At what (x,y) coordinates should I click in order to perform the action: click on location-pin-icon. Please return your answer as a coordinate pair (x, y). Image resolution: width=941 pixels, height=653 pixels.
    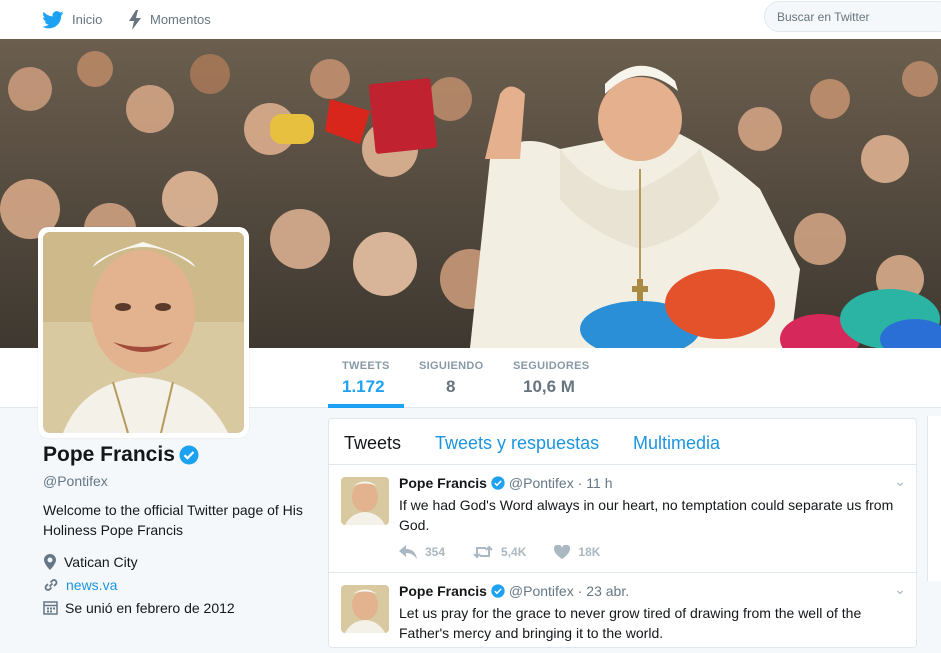
    Looking at the image, I should click on (50, 561).